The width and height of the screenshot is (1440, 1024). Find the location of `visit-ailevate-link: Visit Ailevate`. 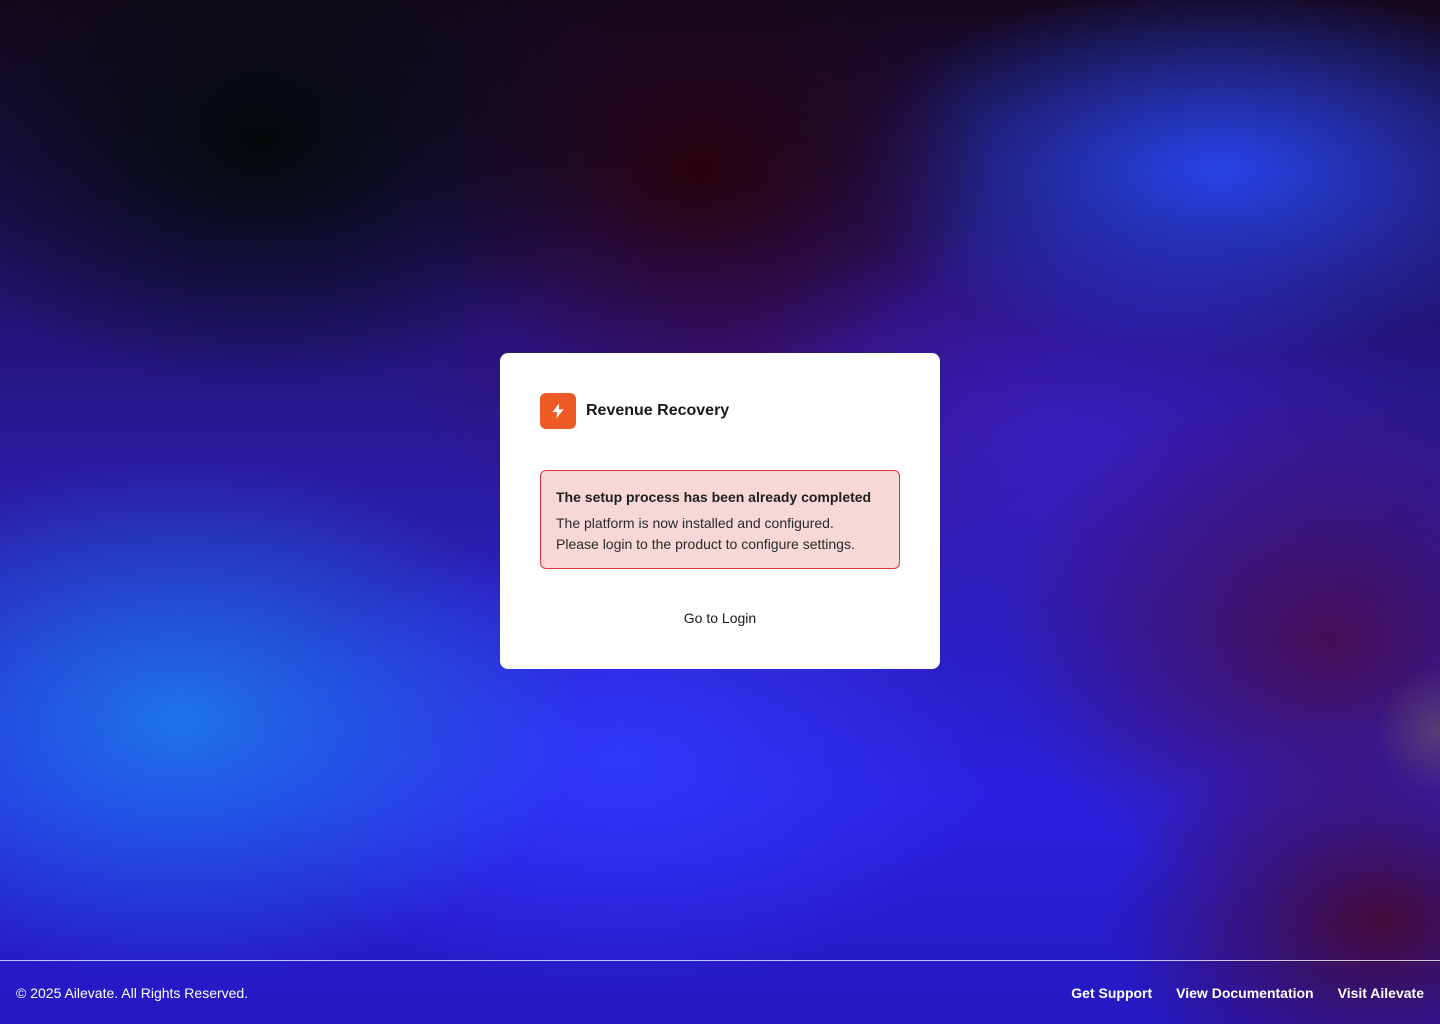

visit-ailevate-link: Visit Ailevate is located at coordinates (1381, 993).